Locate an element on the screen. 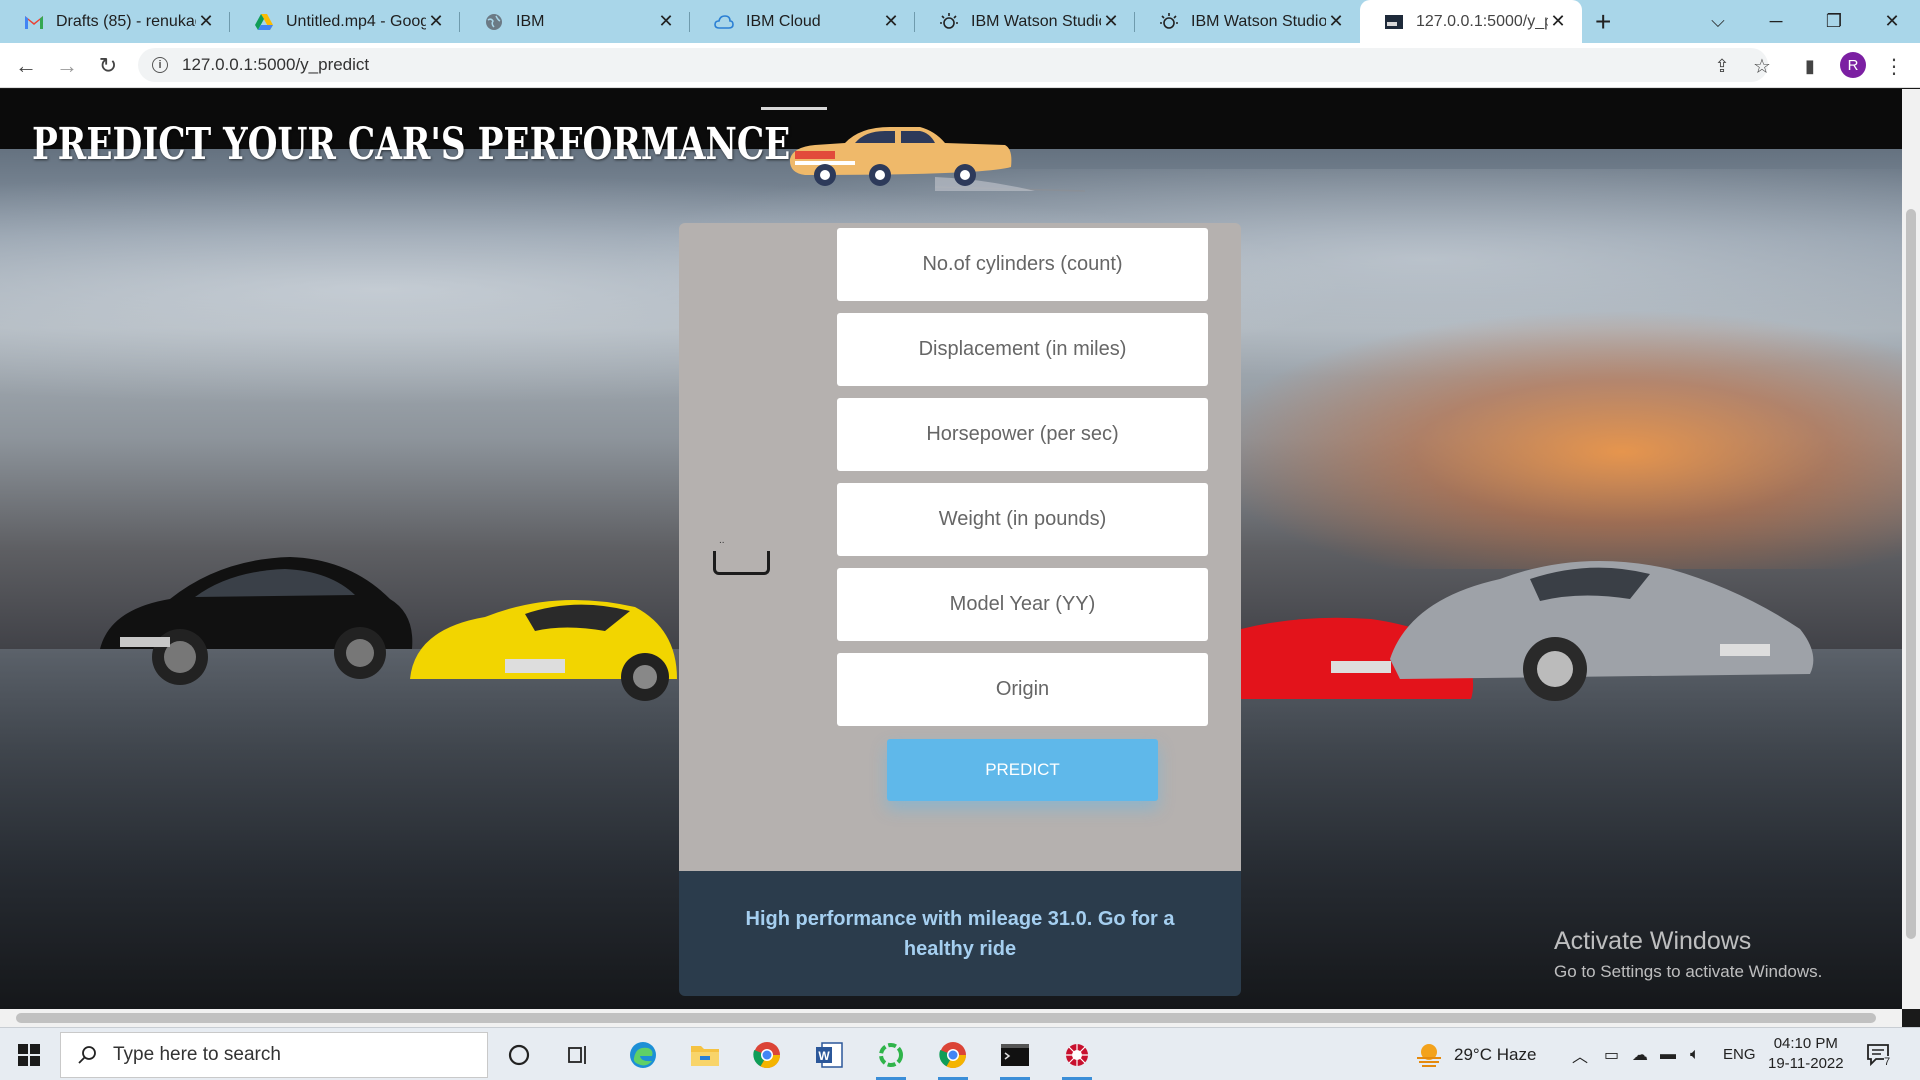 The image size is (1920, 1080). language-indicator: ENG is located at coordinates (1739, 1054).